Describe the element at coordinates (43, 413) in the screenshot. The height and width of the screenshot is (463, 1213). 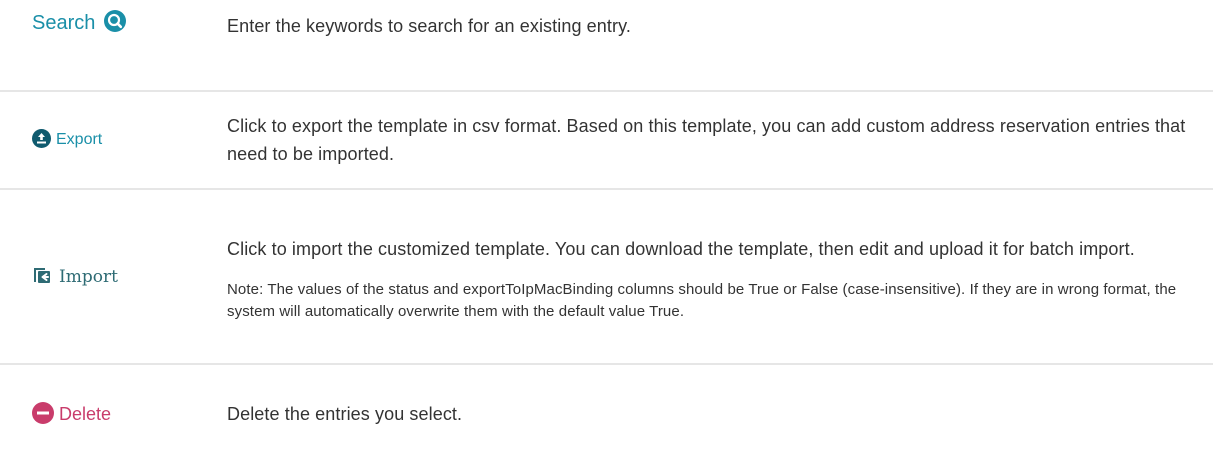
I see `delete-icon` at that location.